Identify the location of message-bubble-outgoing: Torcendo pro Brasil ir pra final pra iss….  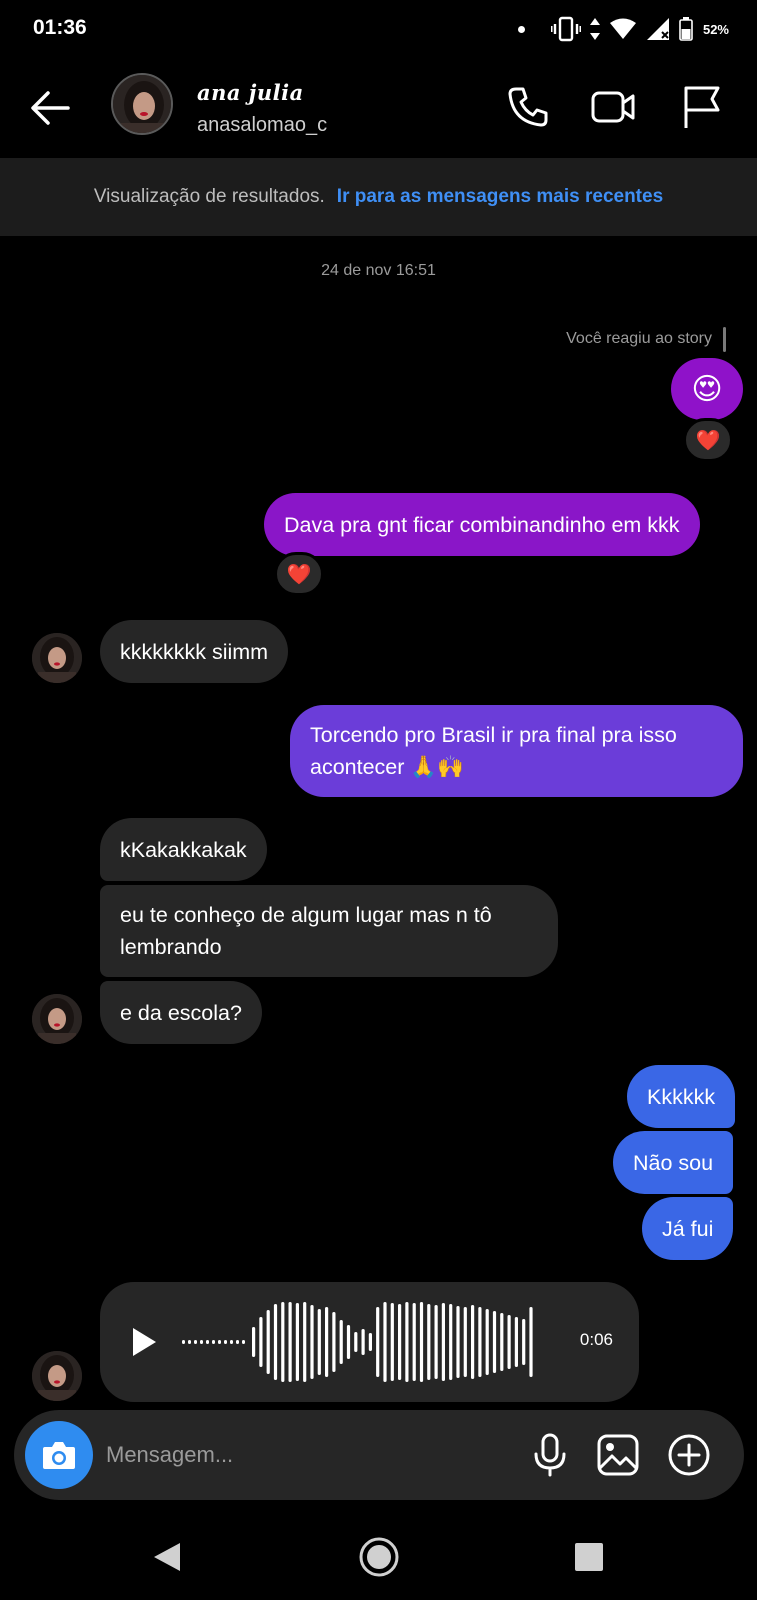
(516, 751).